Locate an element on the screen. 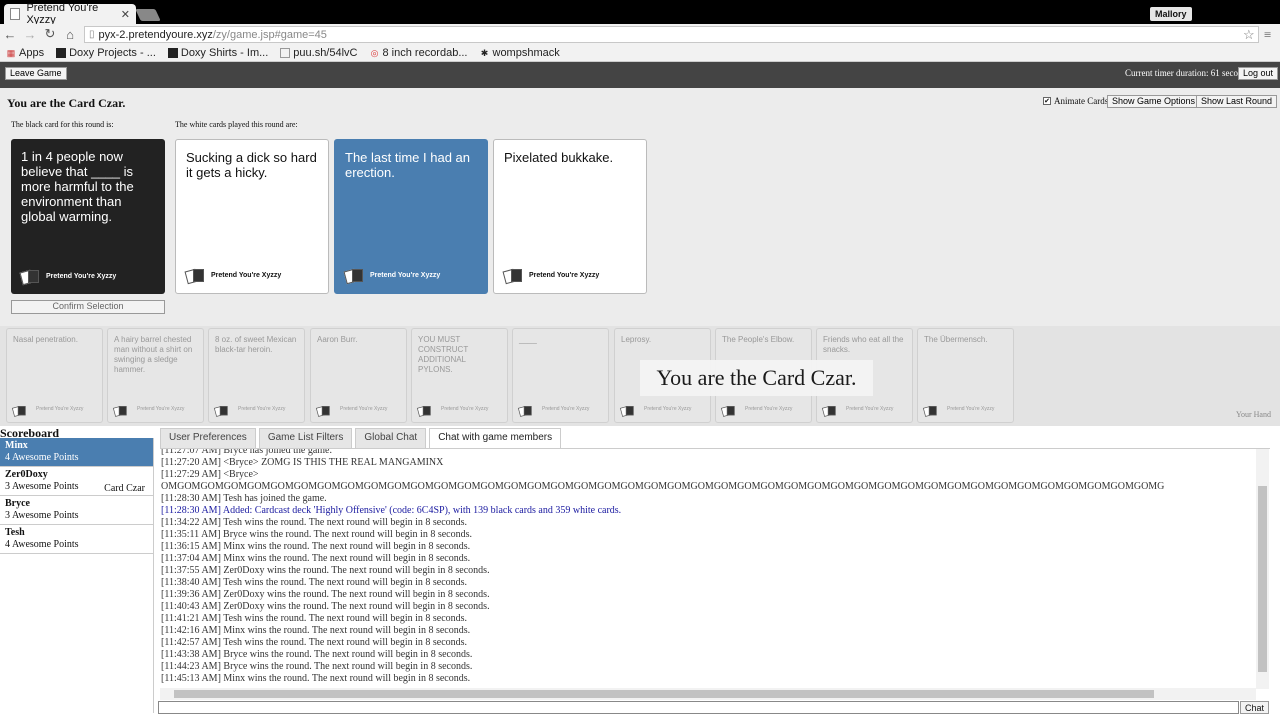 The height and width of the screenshot is (720, 1280). tab-chat-with-game-members: Chat with game members is located at coordinates (495, 438).